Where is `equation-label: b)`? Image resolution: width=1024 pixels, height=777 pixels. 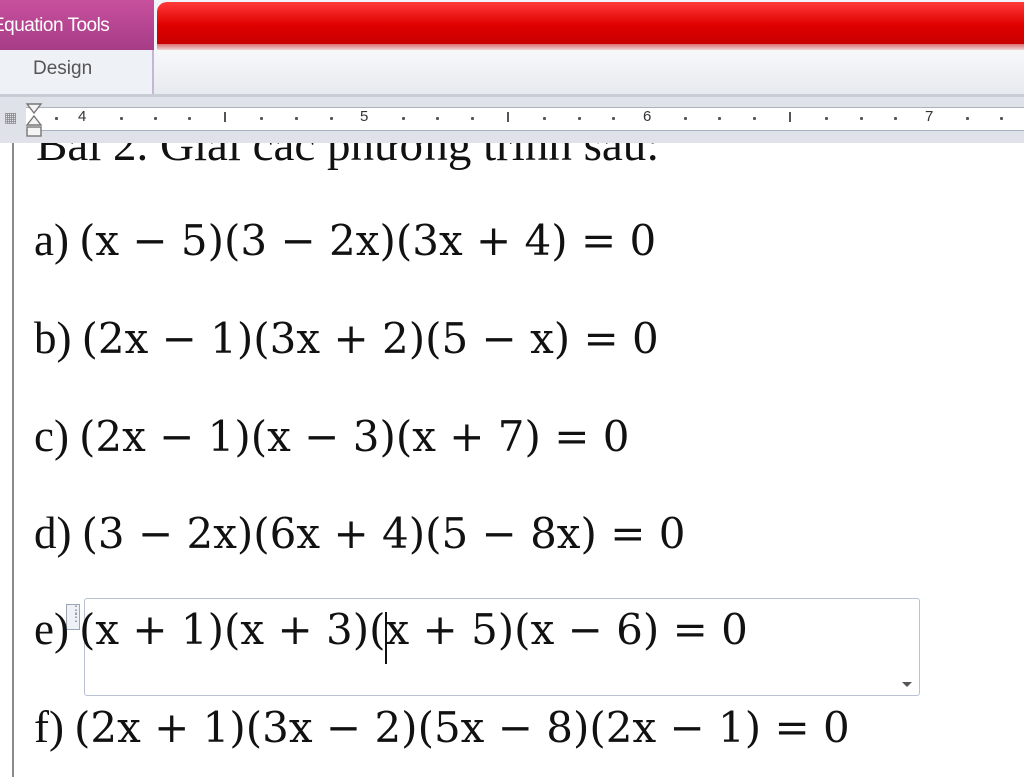 equation-label: b) is located at coordinates (53, 338).